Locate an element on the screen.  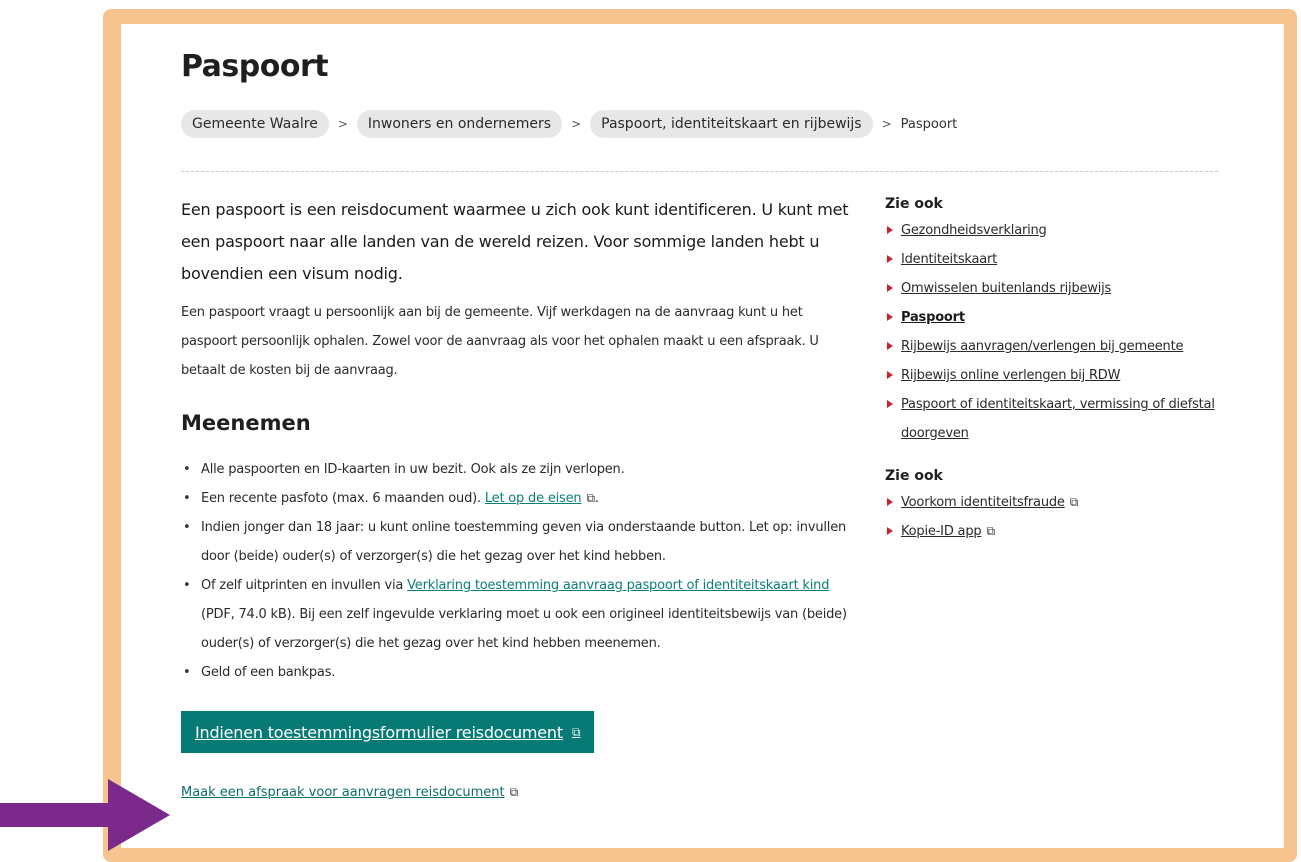
see-also-item: Voorkom identiteitsfraude ⧉ is located at coordinates (1050, 502).